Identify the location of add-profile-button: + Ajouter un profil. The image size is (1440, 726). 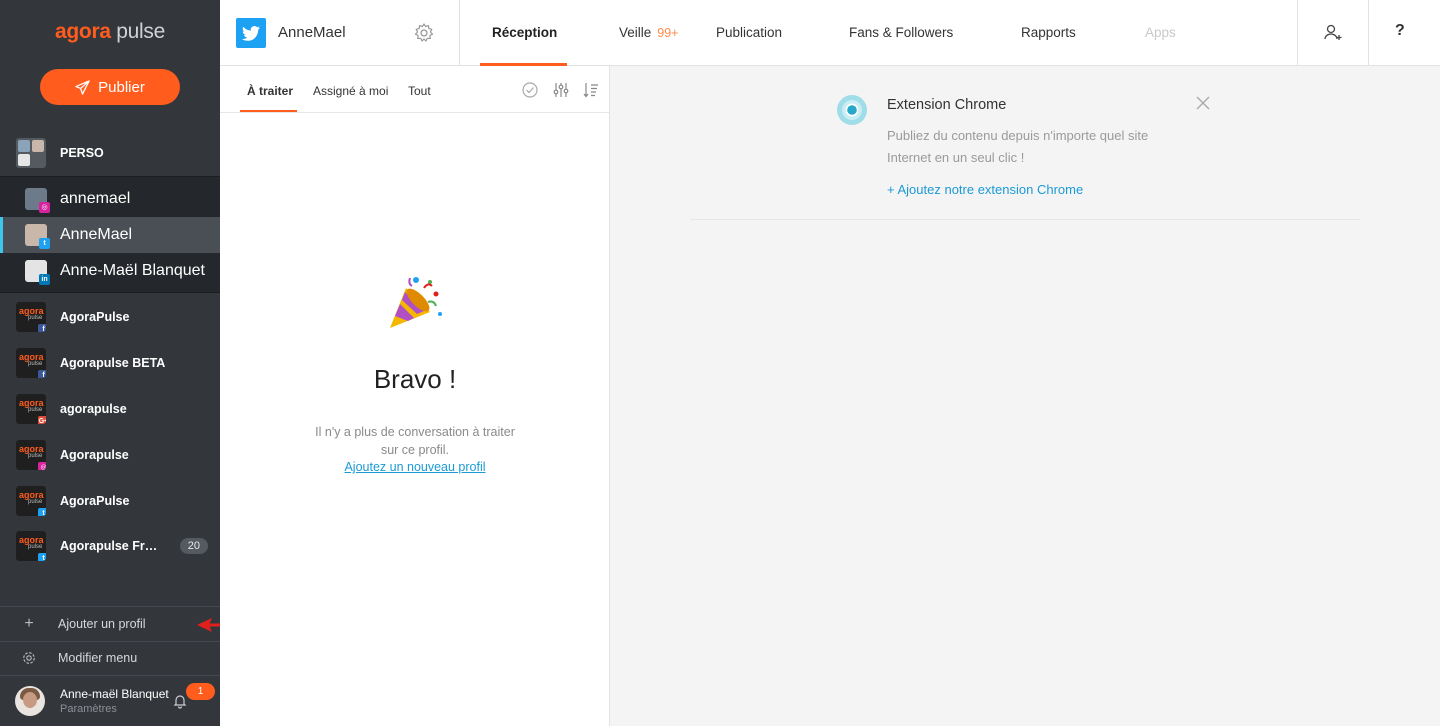
(110, 624).